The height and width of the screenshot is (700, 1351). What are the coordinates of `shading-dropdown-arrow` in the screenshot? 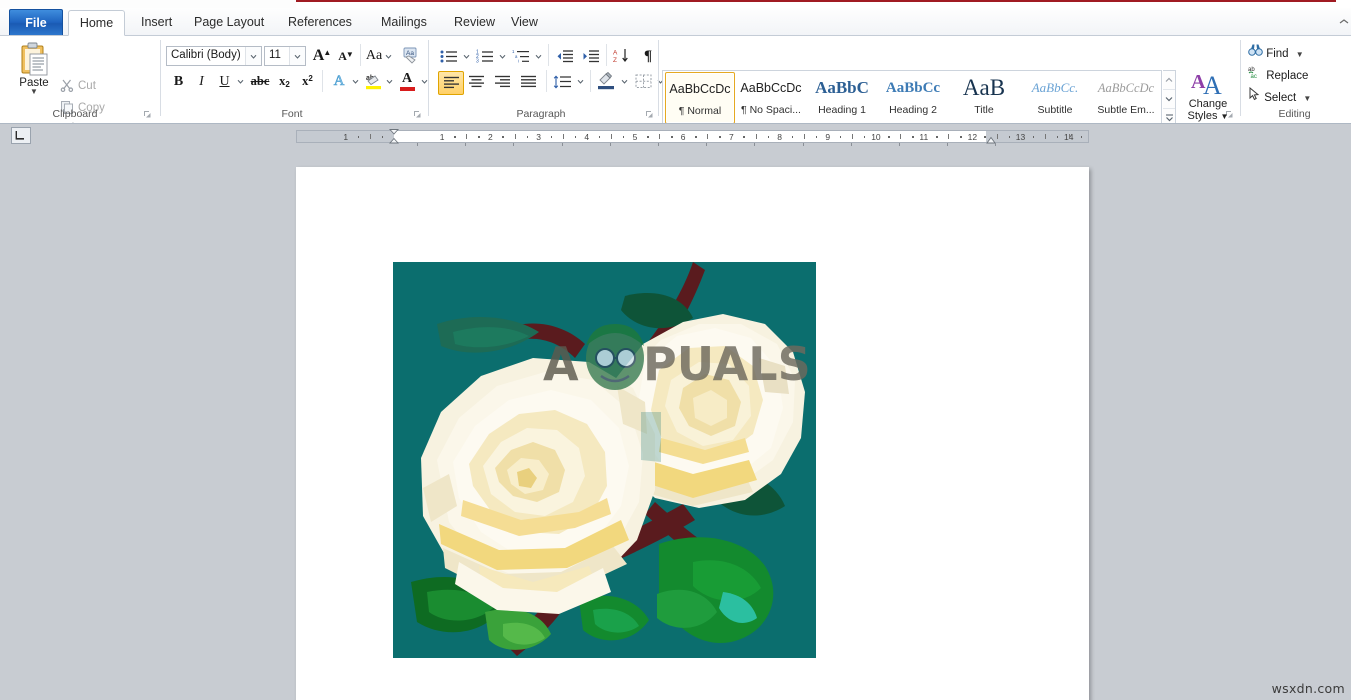 It's located at (624, 81).